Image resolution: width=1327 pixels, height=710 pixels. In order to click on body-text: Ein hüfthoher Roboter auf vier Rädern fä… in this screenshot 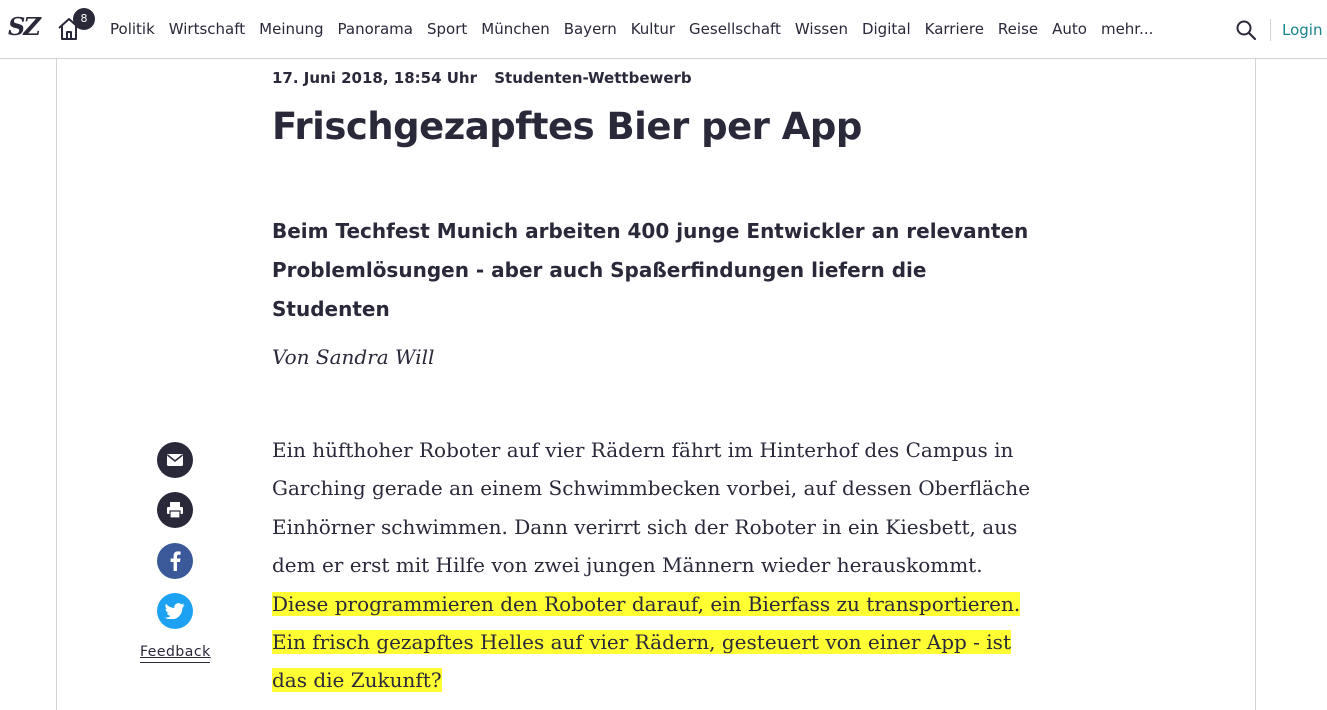, I will do `click(651, 508)`.